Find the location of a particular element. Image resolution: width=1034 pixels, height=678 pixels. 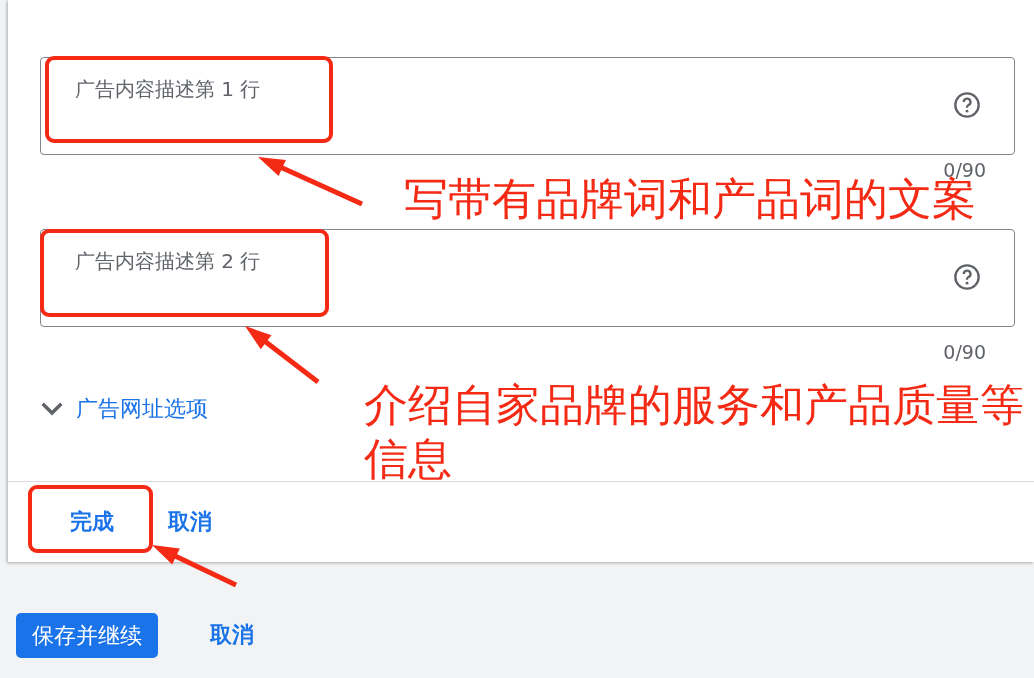

text-field: 广告内容描述第 2 行 is located at coordinates (527, 278).